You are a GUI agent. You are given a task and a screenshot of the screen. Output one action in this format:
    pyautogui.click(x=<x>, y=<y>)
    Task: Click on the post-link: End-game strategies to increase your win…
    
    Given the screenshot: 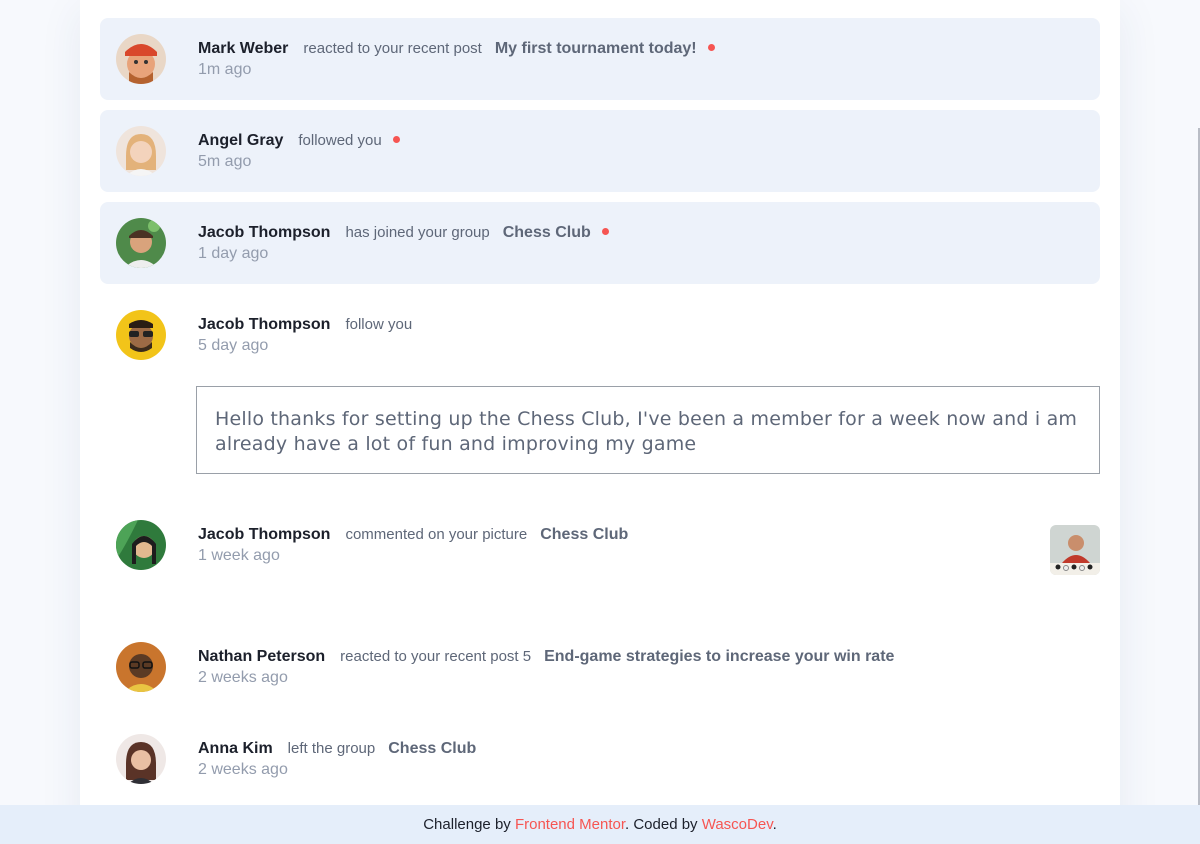 What is the action you would take?
    pyautogui.click(x=719, y=657)
    